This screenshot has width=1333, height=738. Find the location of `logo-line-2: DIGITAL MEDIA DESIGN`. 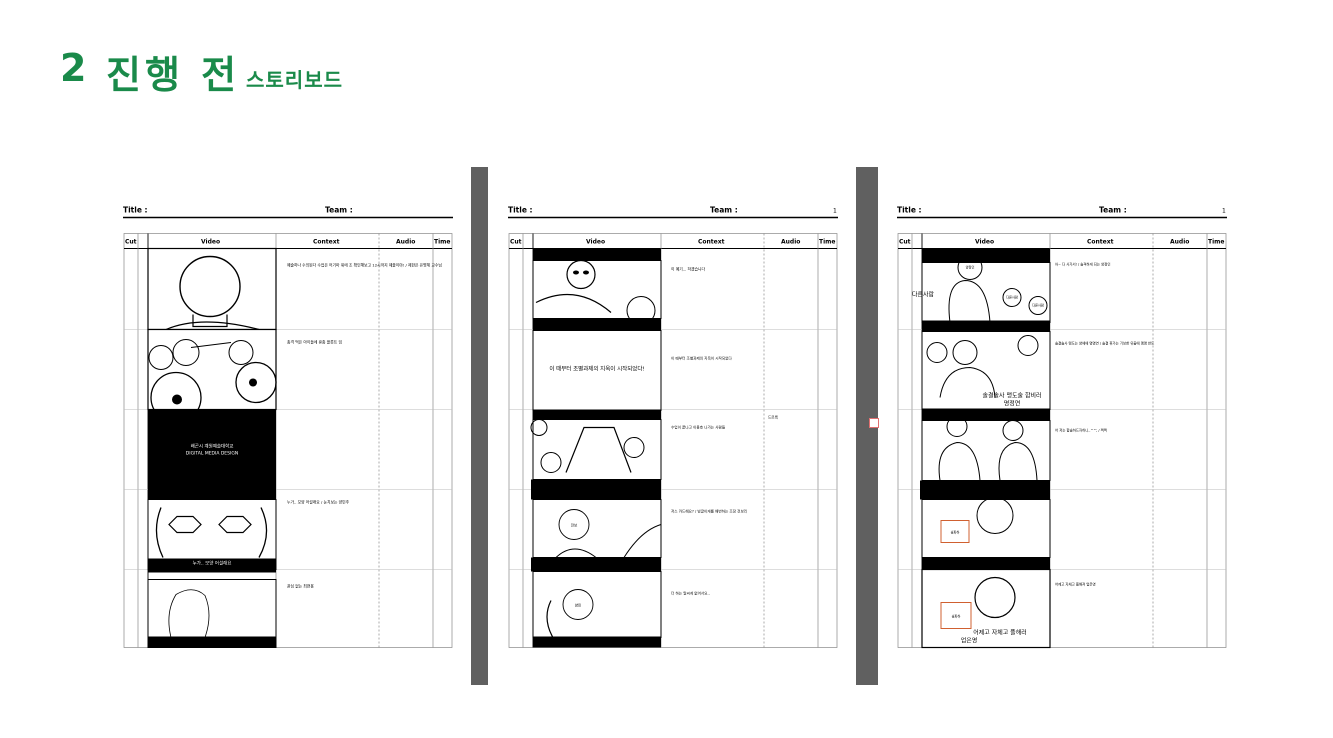

logo-line-2: DIGITAL MEDIA DESIGN is located at coordinates (212, 454).